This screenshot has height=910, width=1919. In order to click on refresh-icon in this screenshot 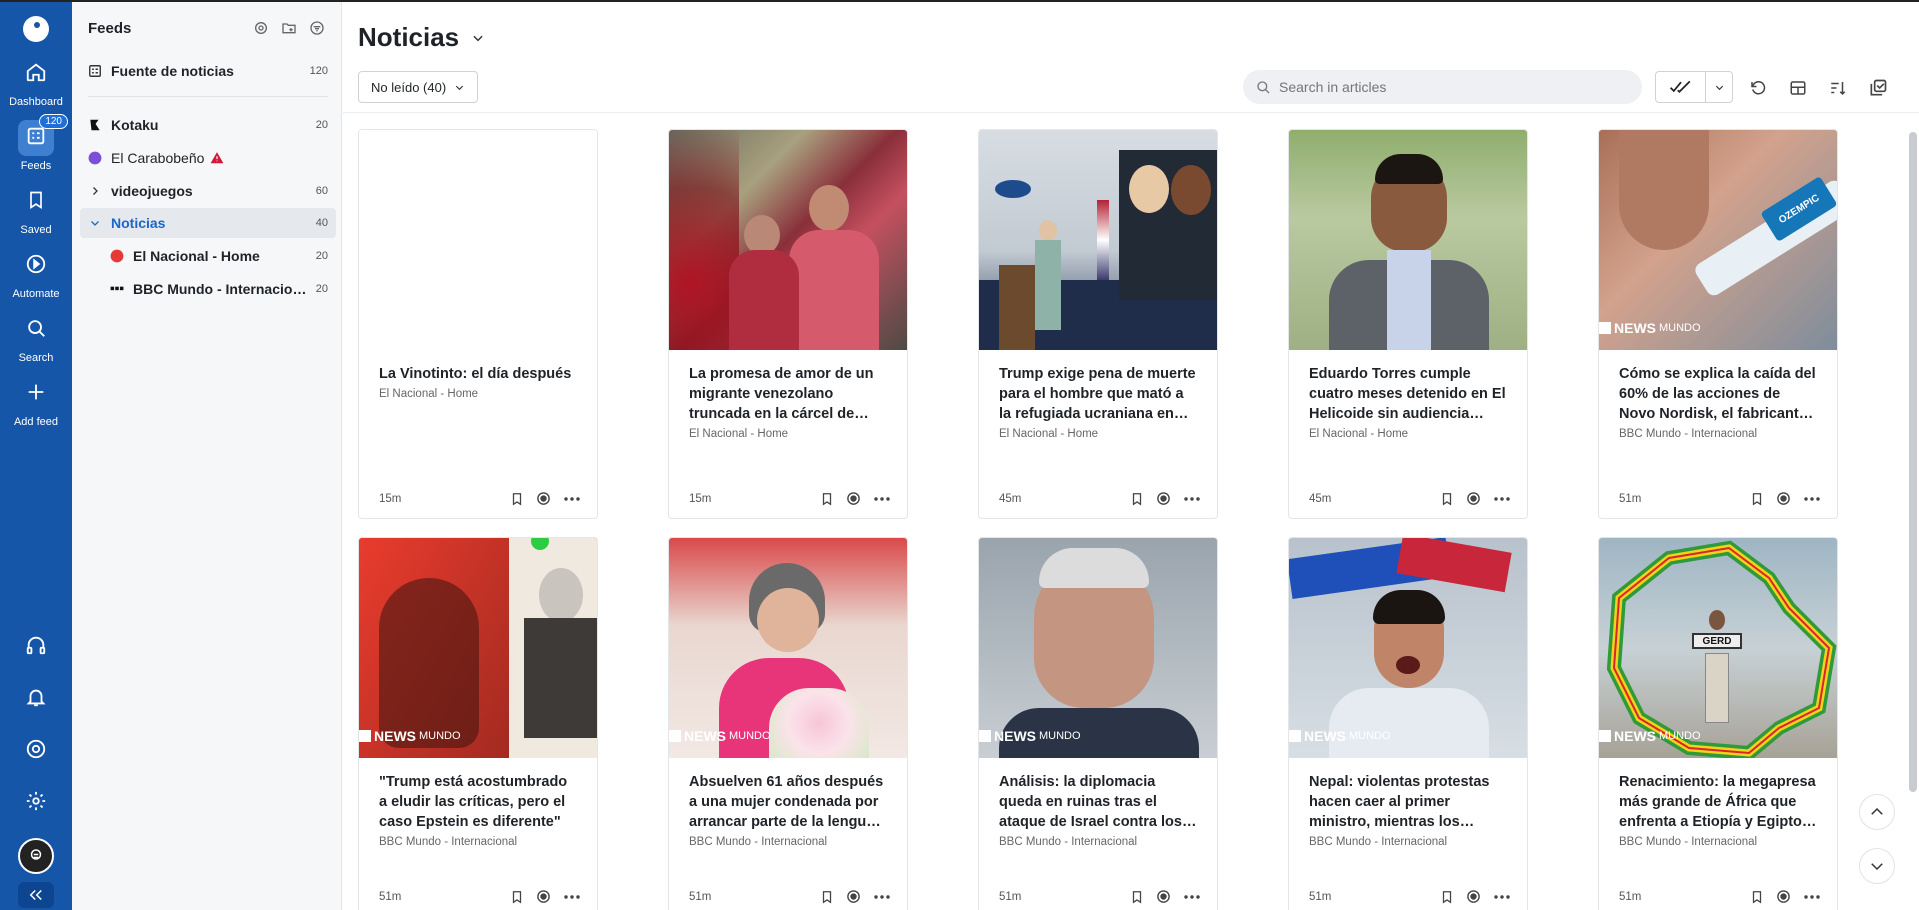, I will do `click(1758, 88)`.